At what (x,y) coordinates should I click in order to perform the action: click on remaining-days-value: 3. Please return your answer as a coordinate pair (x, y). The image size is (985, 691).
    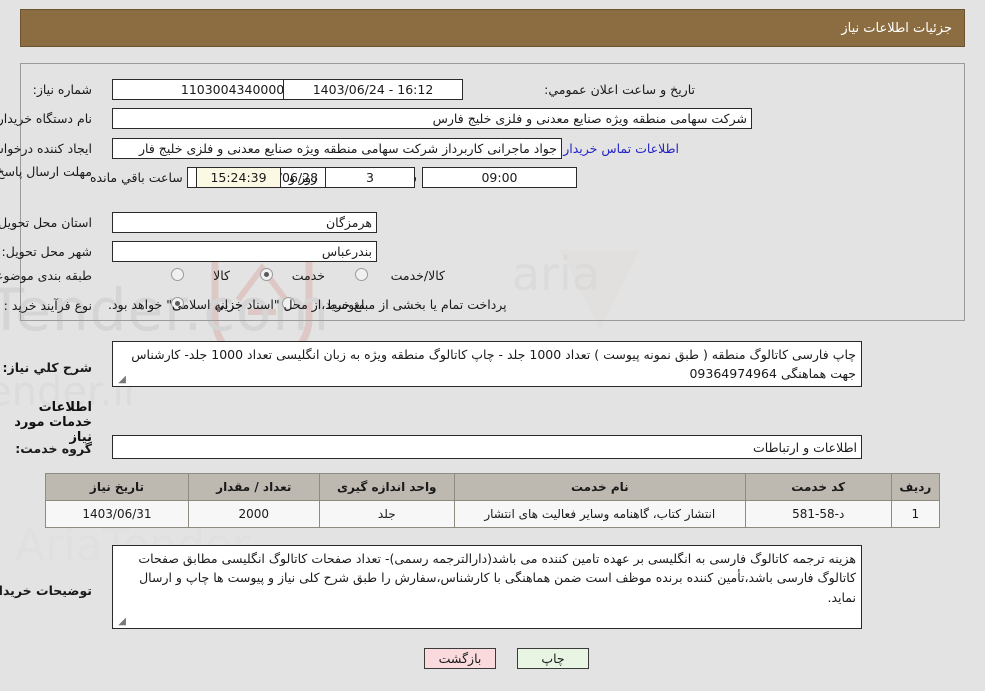
    Looking at the image, I should click on (370, 177).